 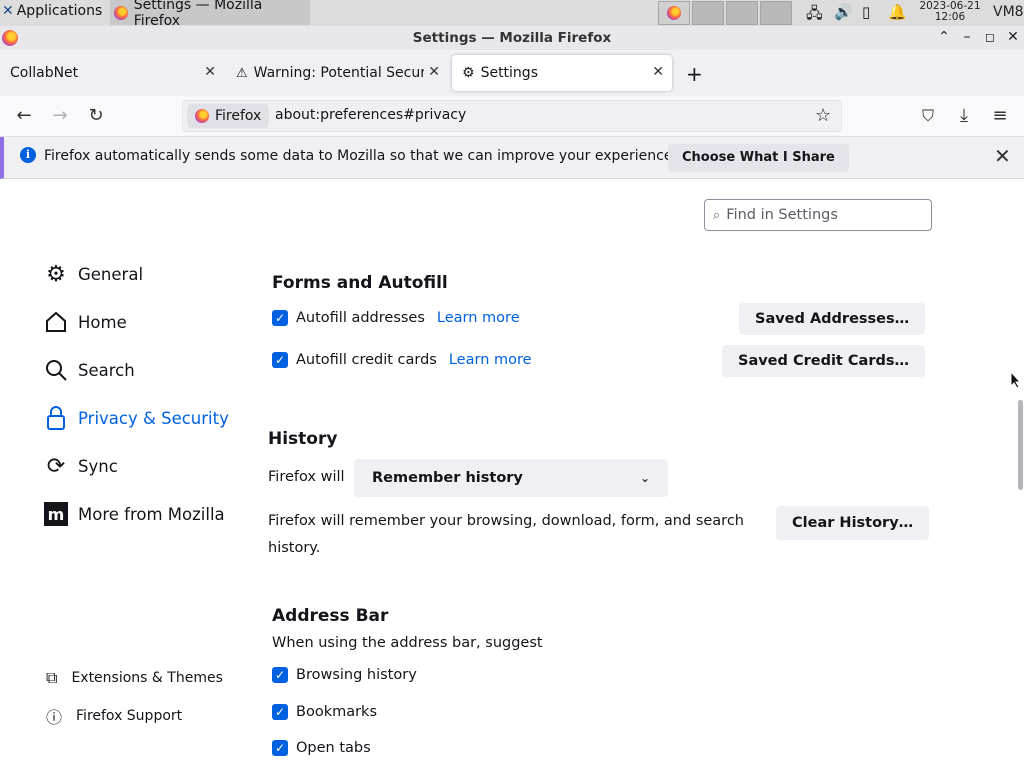 I want to click on close-icon: ✕, so click(x=1002, y=156).